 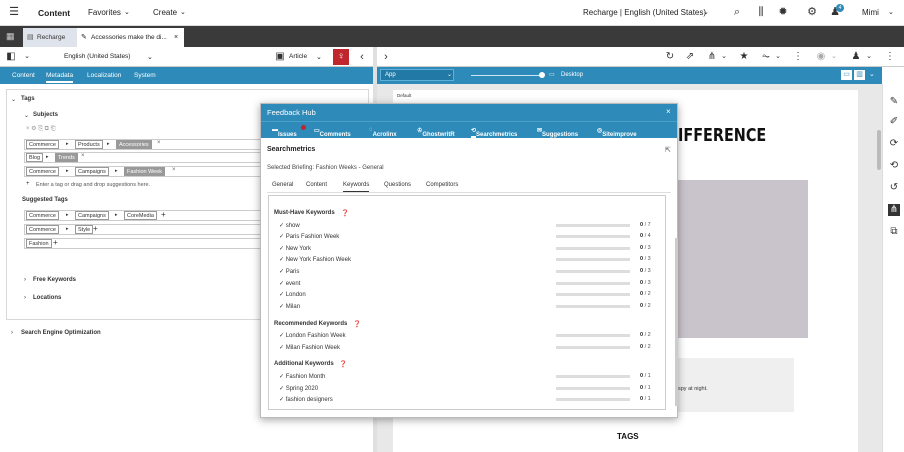 What do you see at coordinates (40, 129) in the screenshot?
I see `tag-tool-icons: × ⚙ ⎘ ⧉ ⎗` at bounding box center [40, 129].